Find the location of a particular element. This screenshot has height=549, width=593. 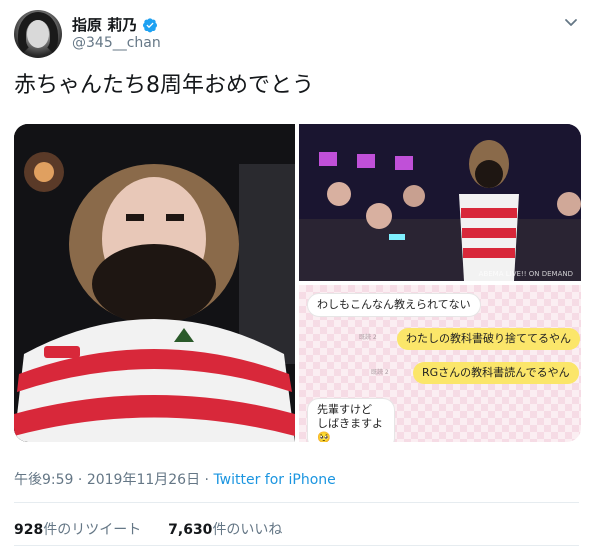

tweet-source-link: Twitter for iPhone is located at coordinates (274, 480).